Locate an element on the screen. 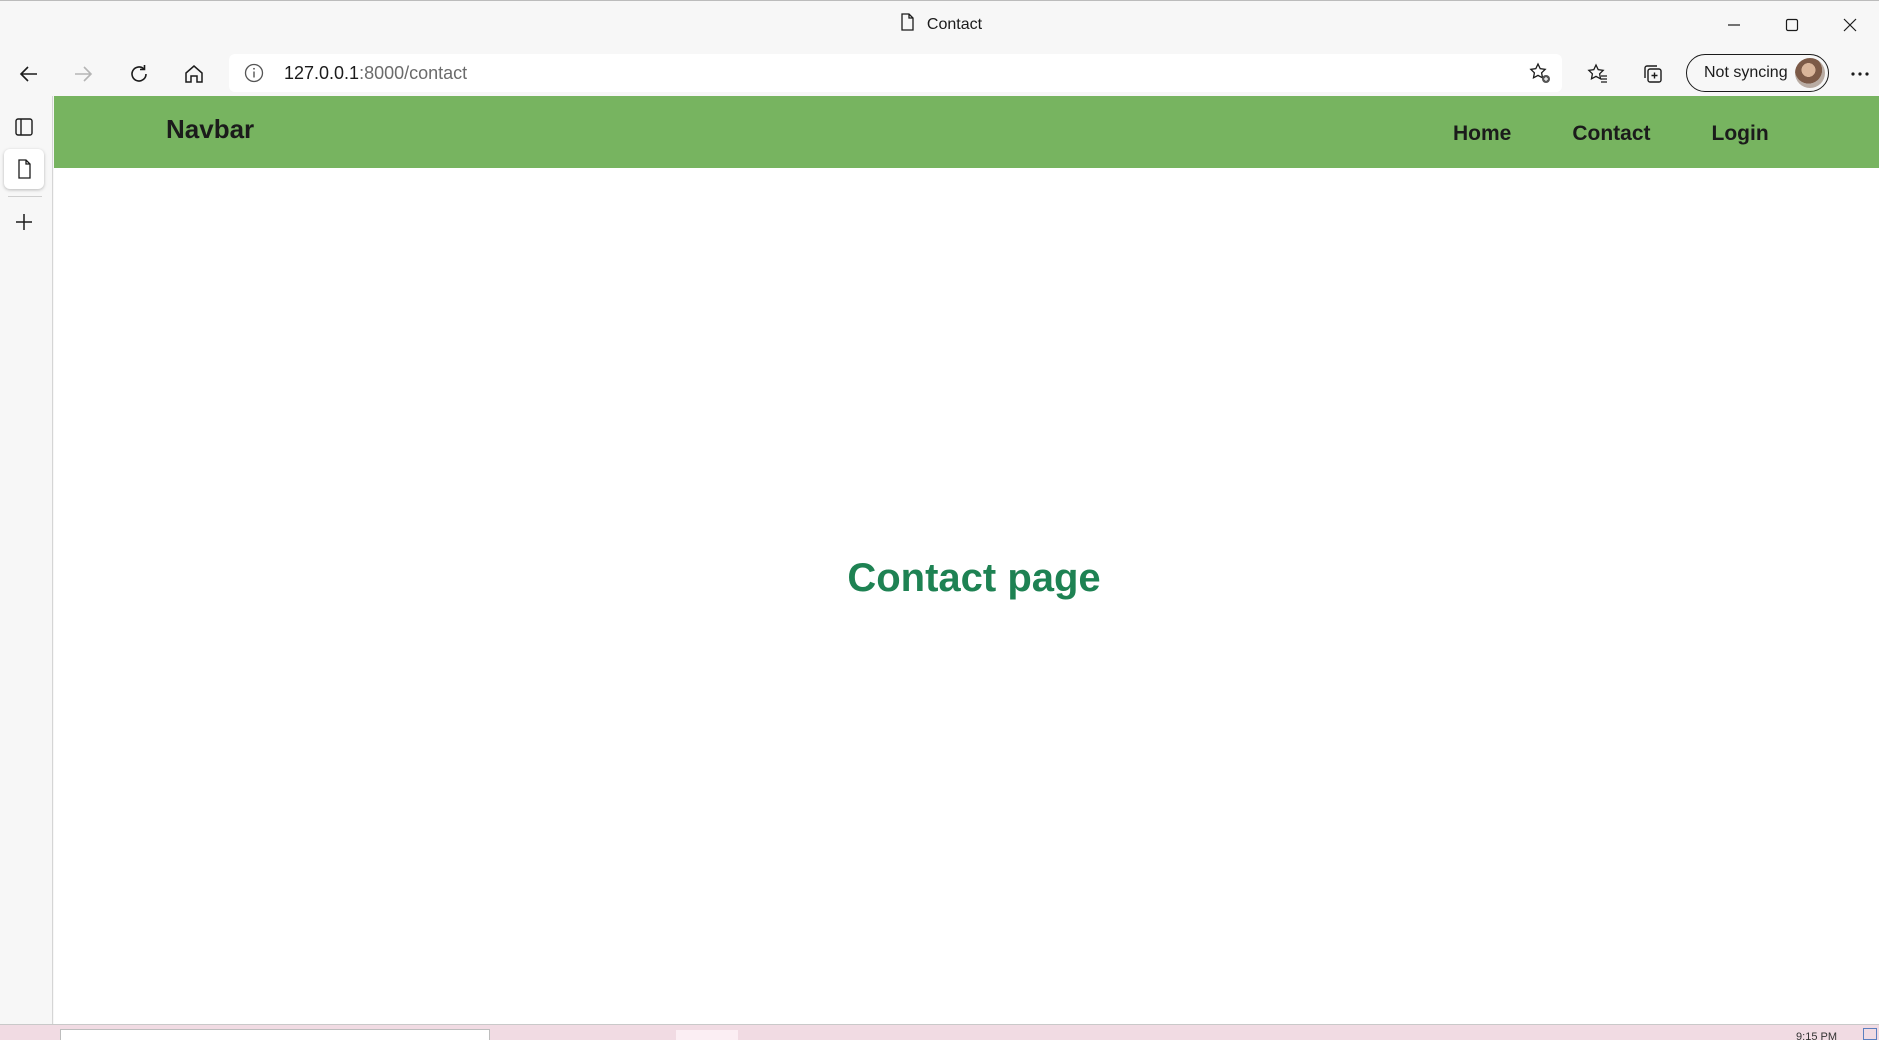  navbar-brand: Navbar is located at coordinates (210, 129).